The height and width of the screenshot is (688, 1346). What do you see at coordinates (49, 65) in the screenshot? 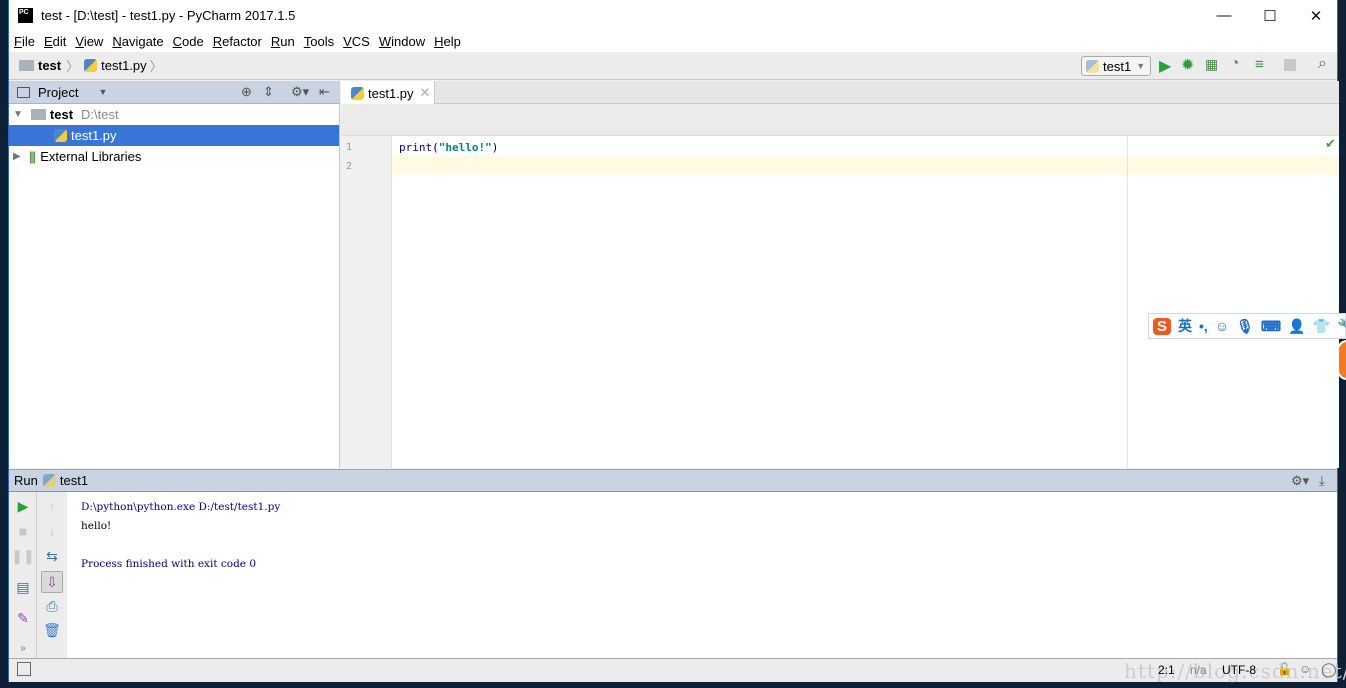
I see `breadcrumb-project: test` at bounding box center [49, 65].